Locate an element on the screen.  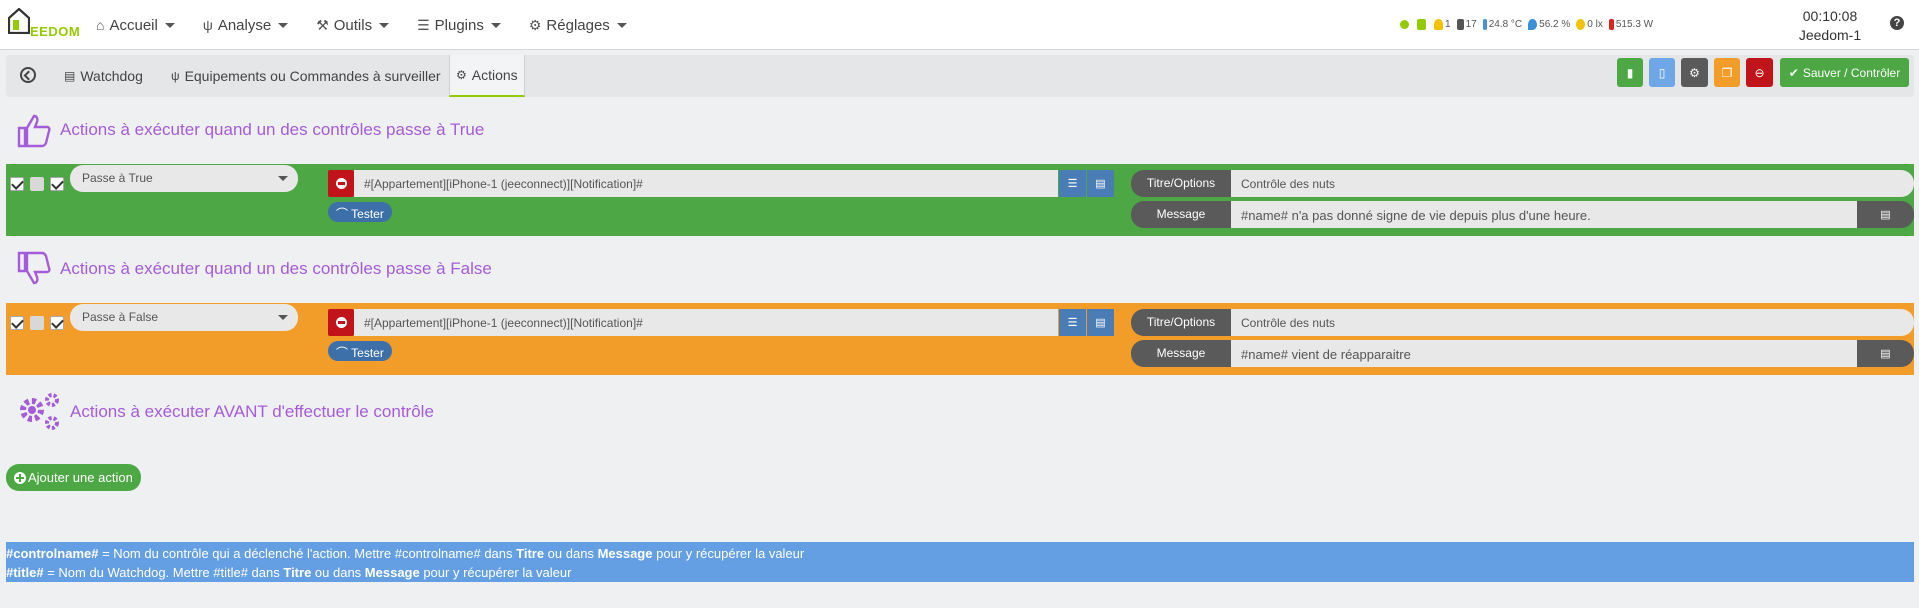
bulb-status: 1 is located at coordinates (1442, 24).